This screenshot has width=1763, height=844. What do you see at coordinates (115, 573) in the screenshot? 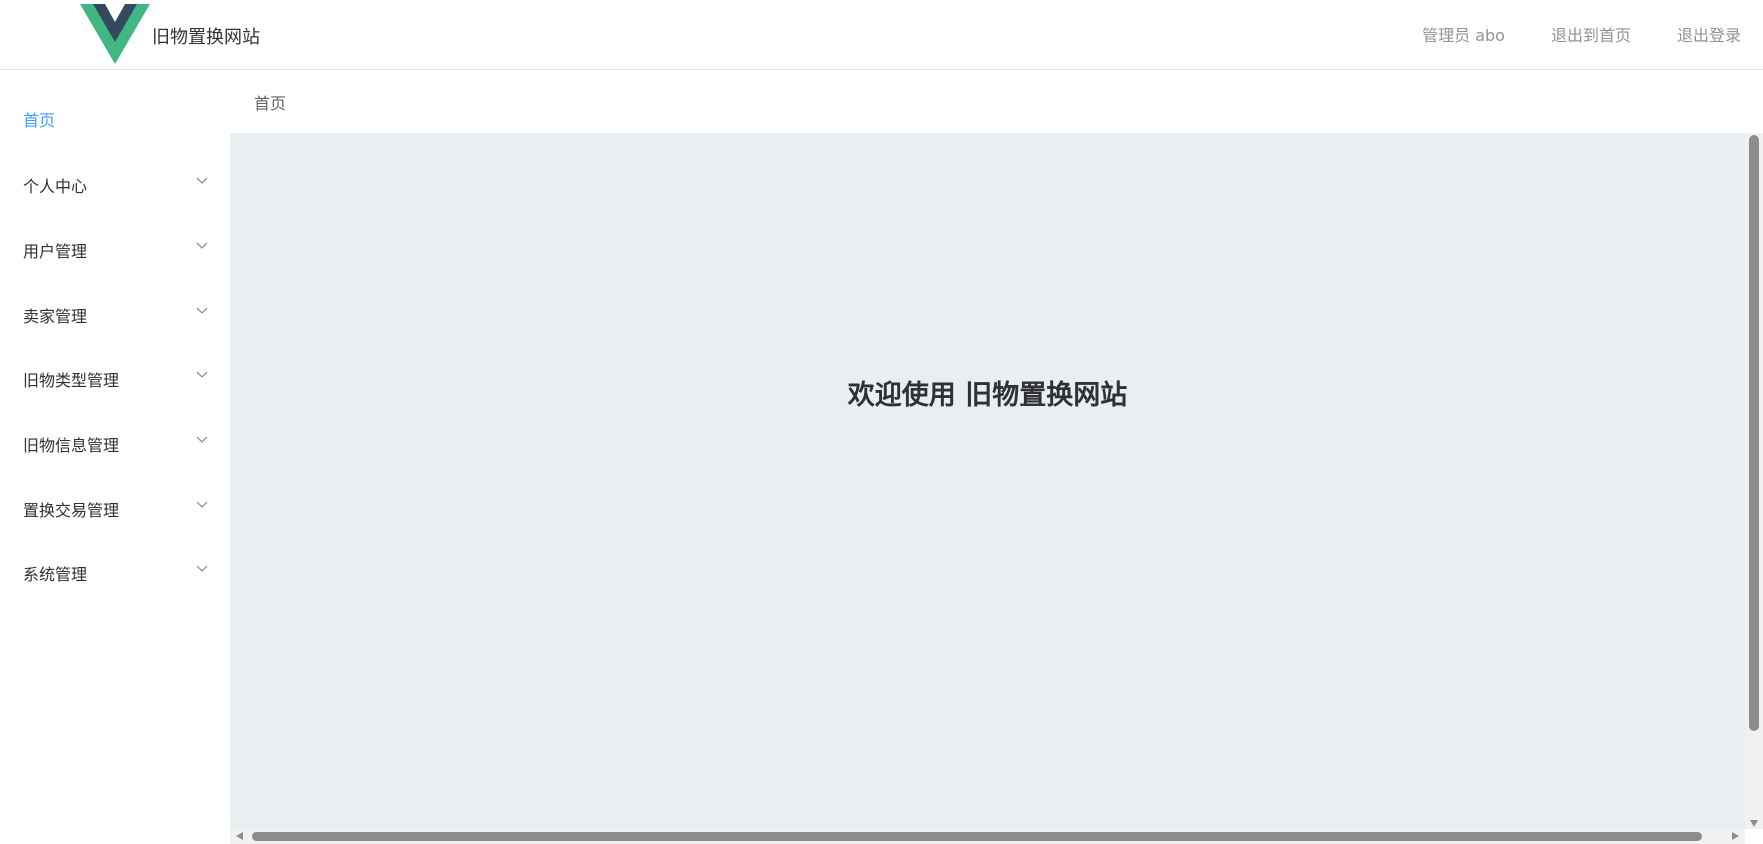
I see `sidebar-item-system-management: 系统管理` at bounding box center [115, 573].